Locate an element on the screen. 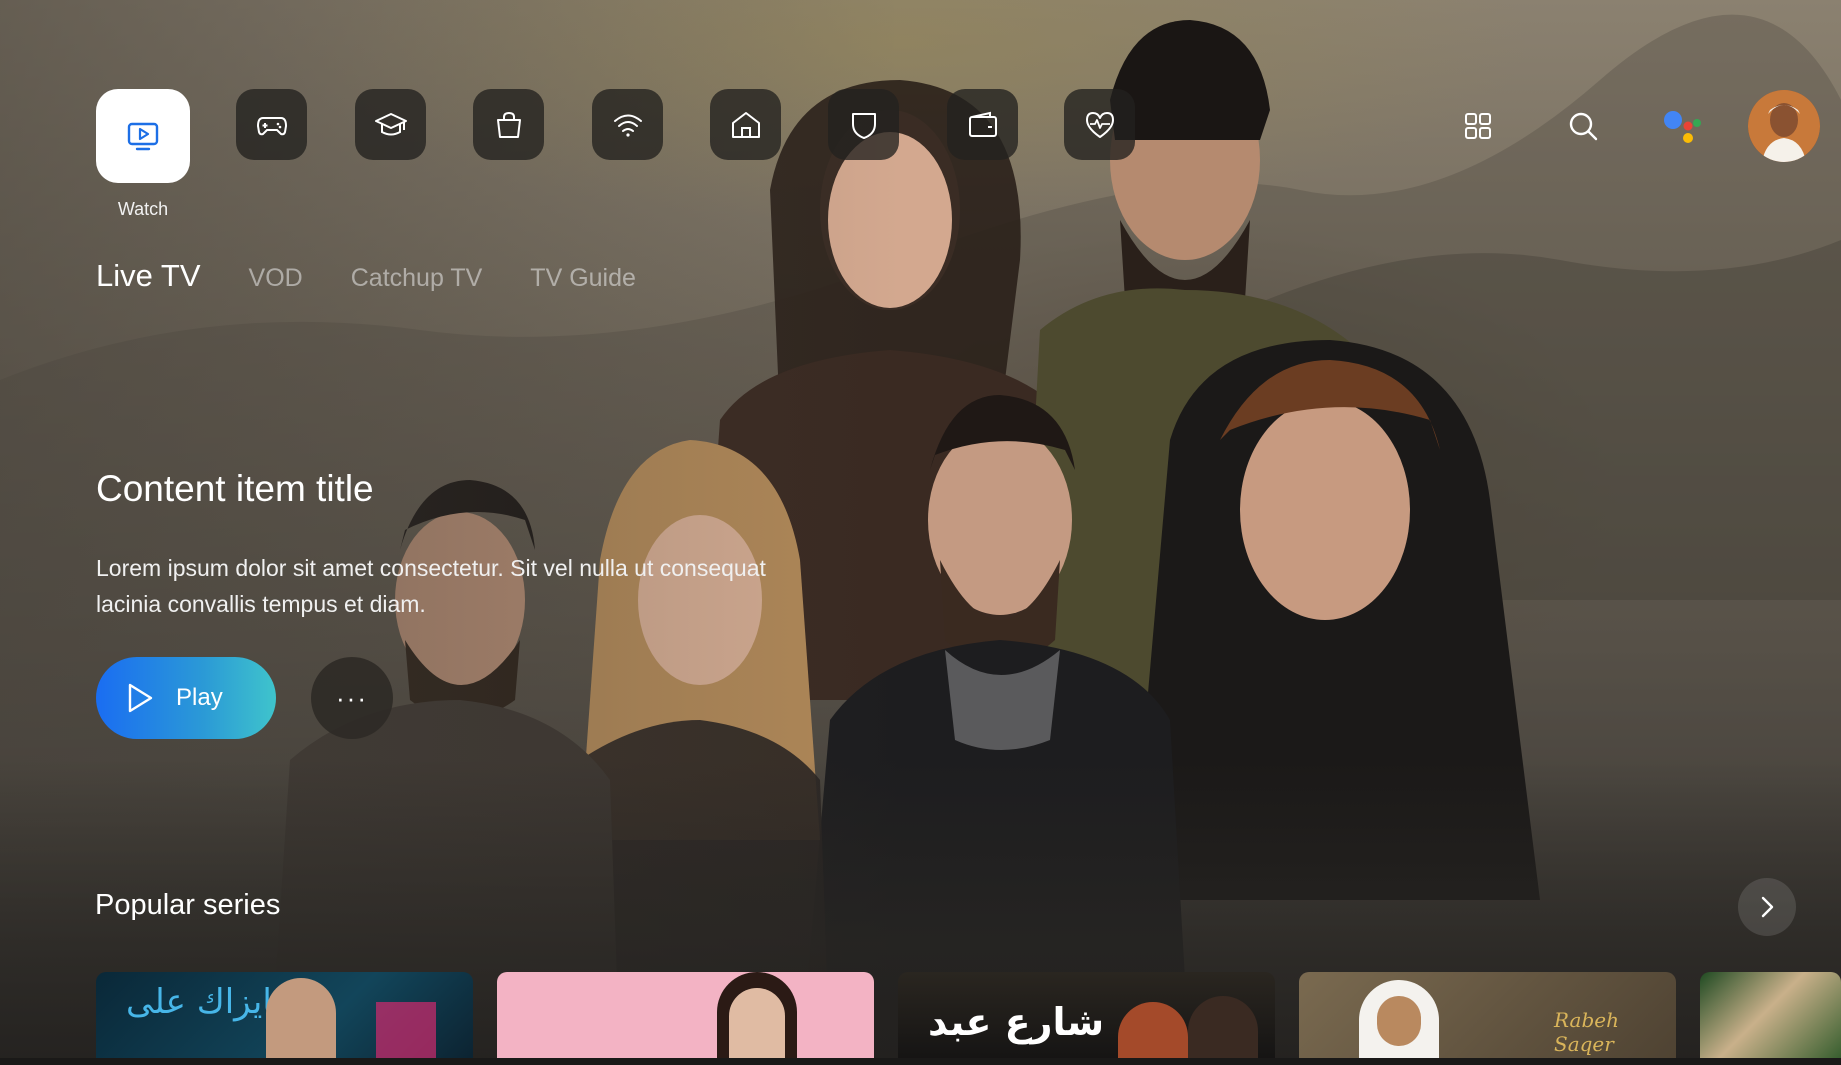 The image size is (1841, 1065). user-avatar is located at coordinates (1784, 126).